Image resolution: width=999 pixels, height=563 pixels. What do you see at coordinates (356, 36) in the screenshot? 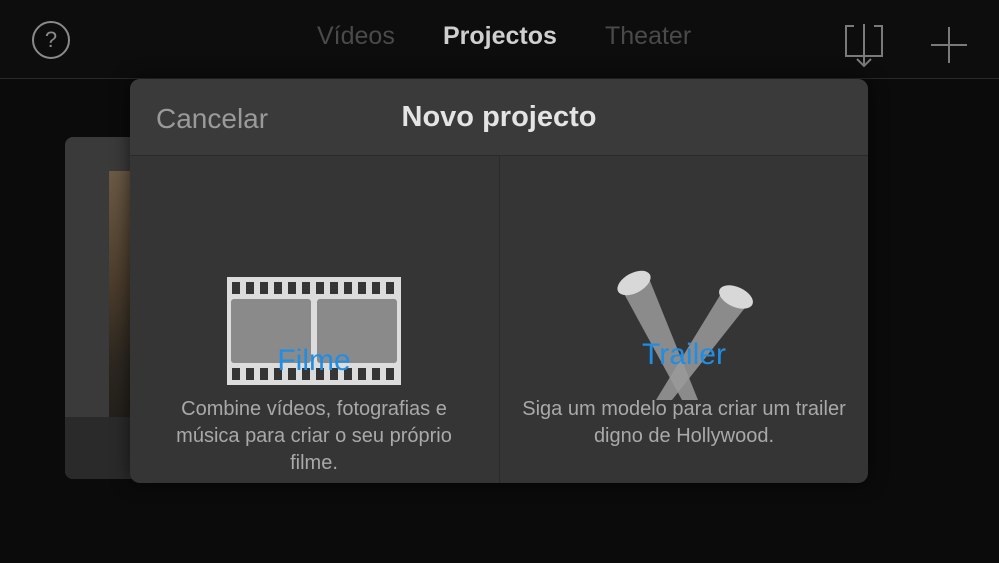
I see `tab-videos: Vídeos` at bounding box center [356, 36].